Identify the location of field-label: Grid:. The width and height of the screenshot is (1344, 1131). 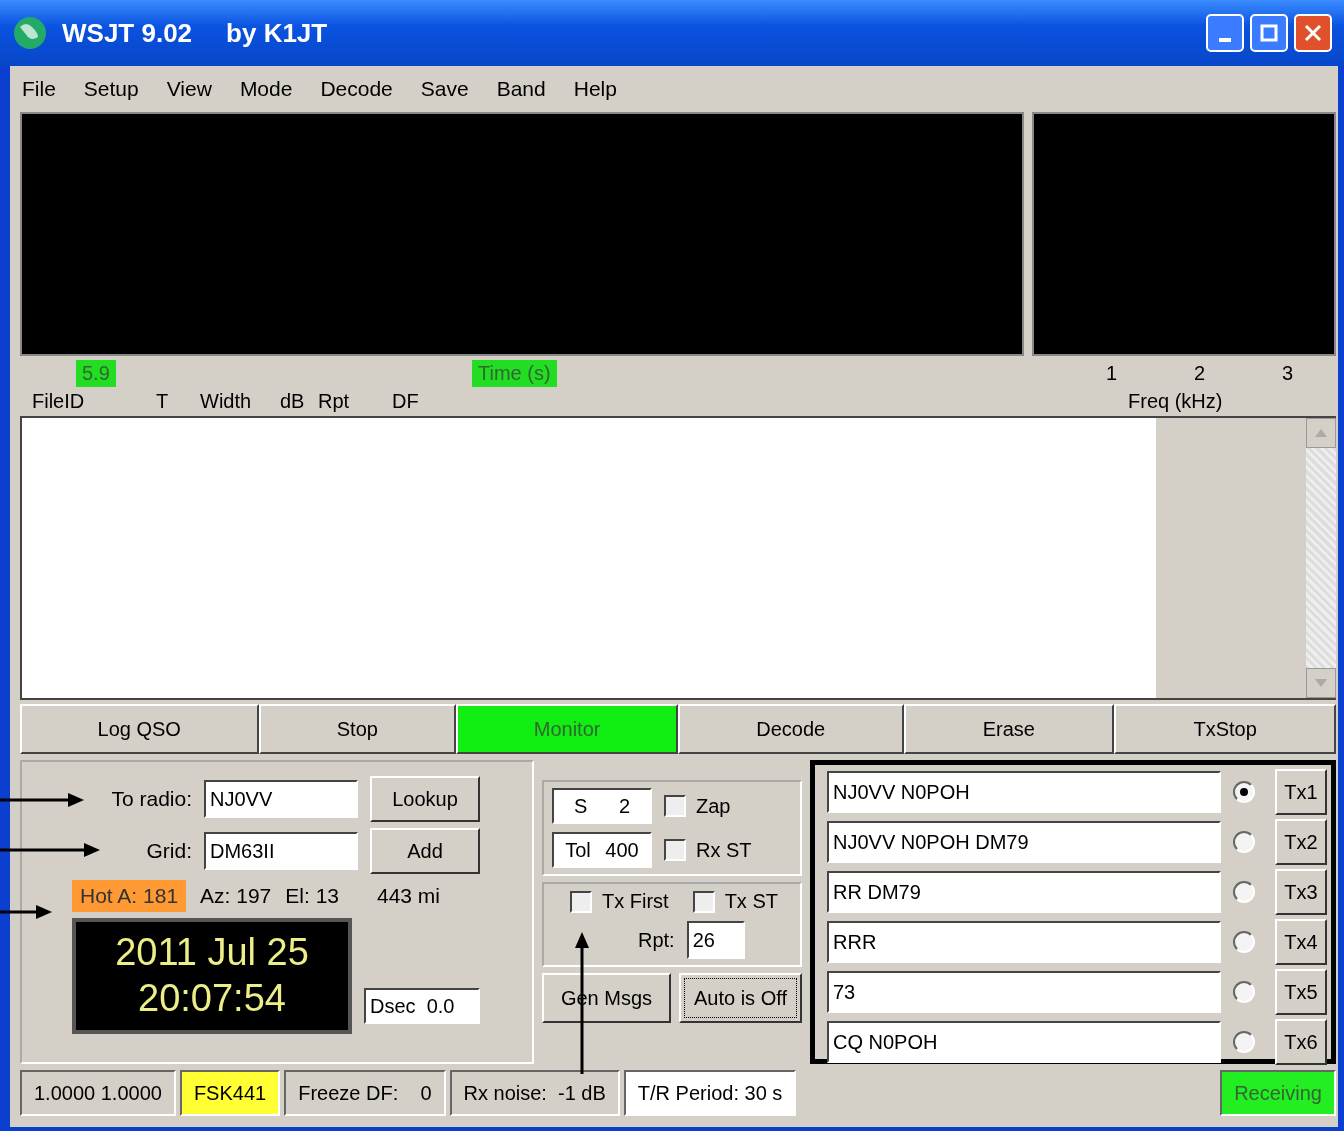
(168, 851).